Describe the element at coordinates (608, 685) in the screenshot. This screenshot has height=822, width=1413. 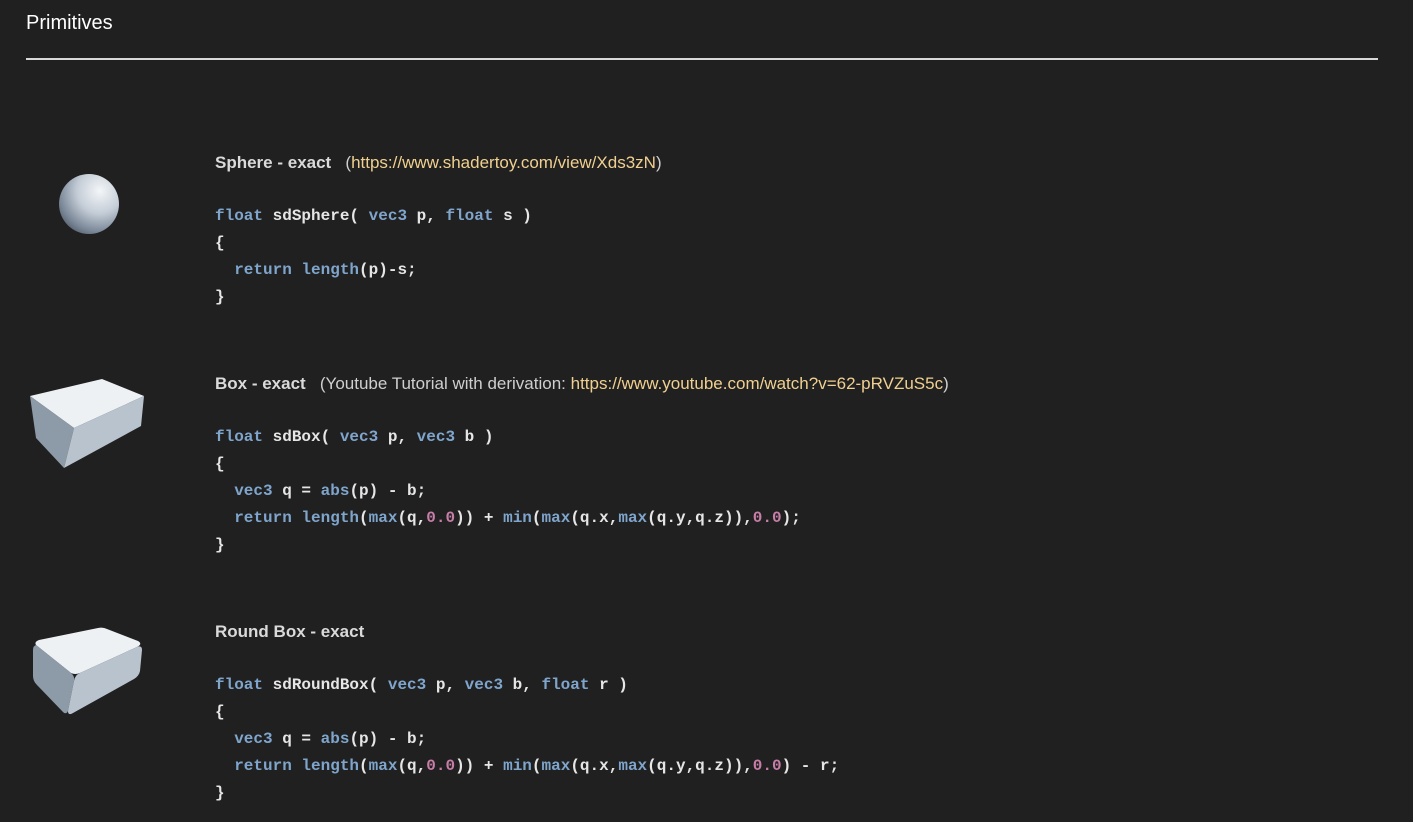
I see `code-text: r )` at that location.